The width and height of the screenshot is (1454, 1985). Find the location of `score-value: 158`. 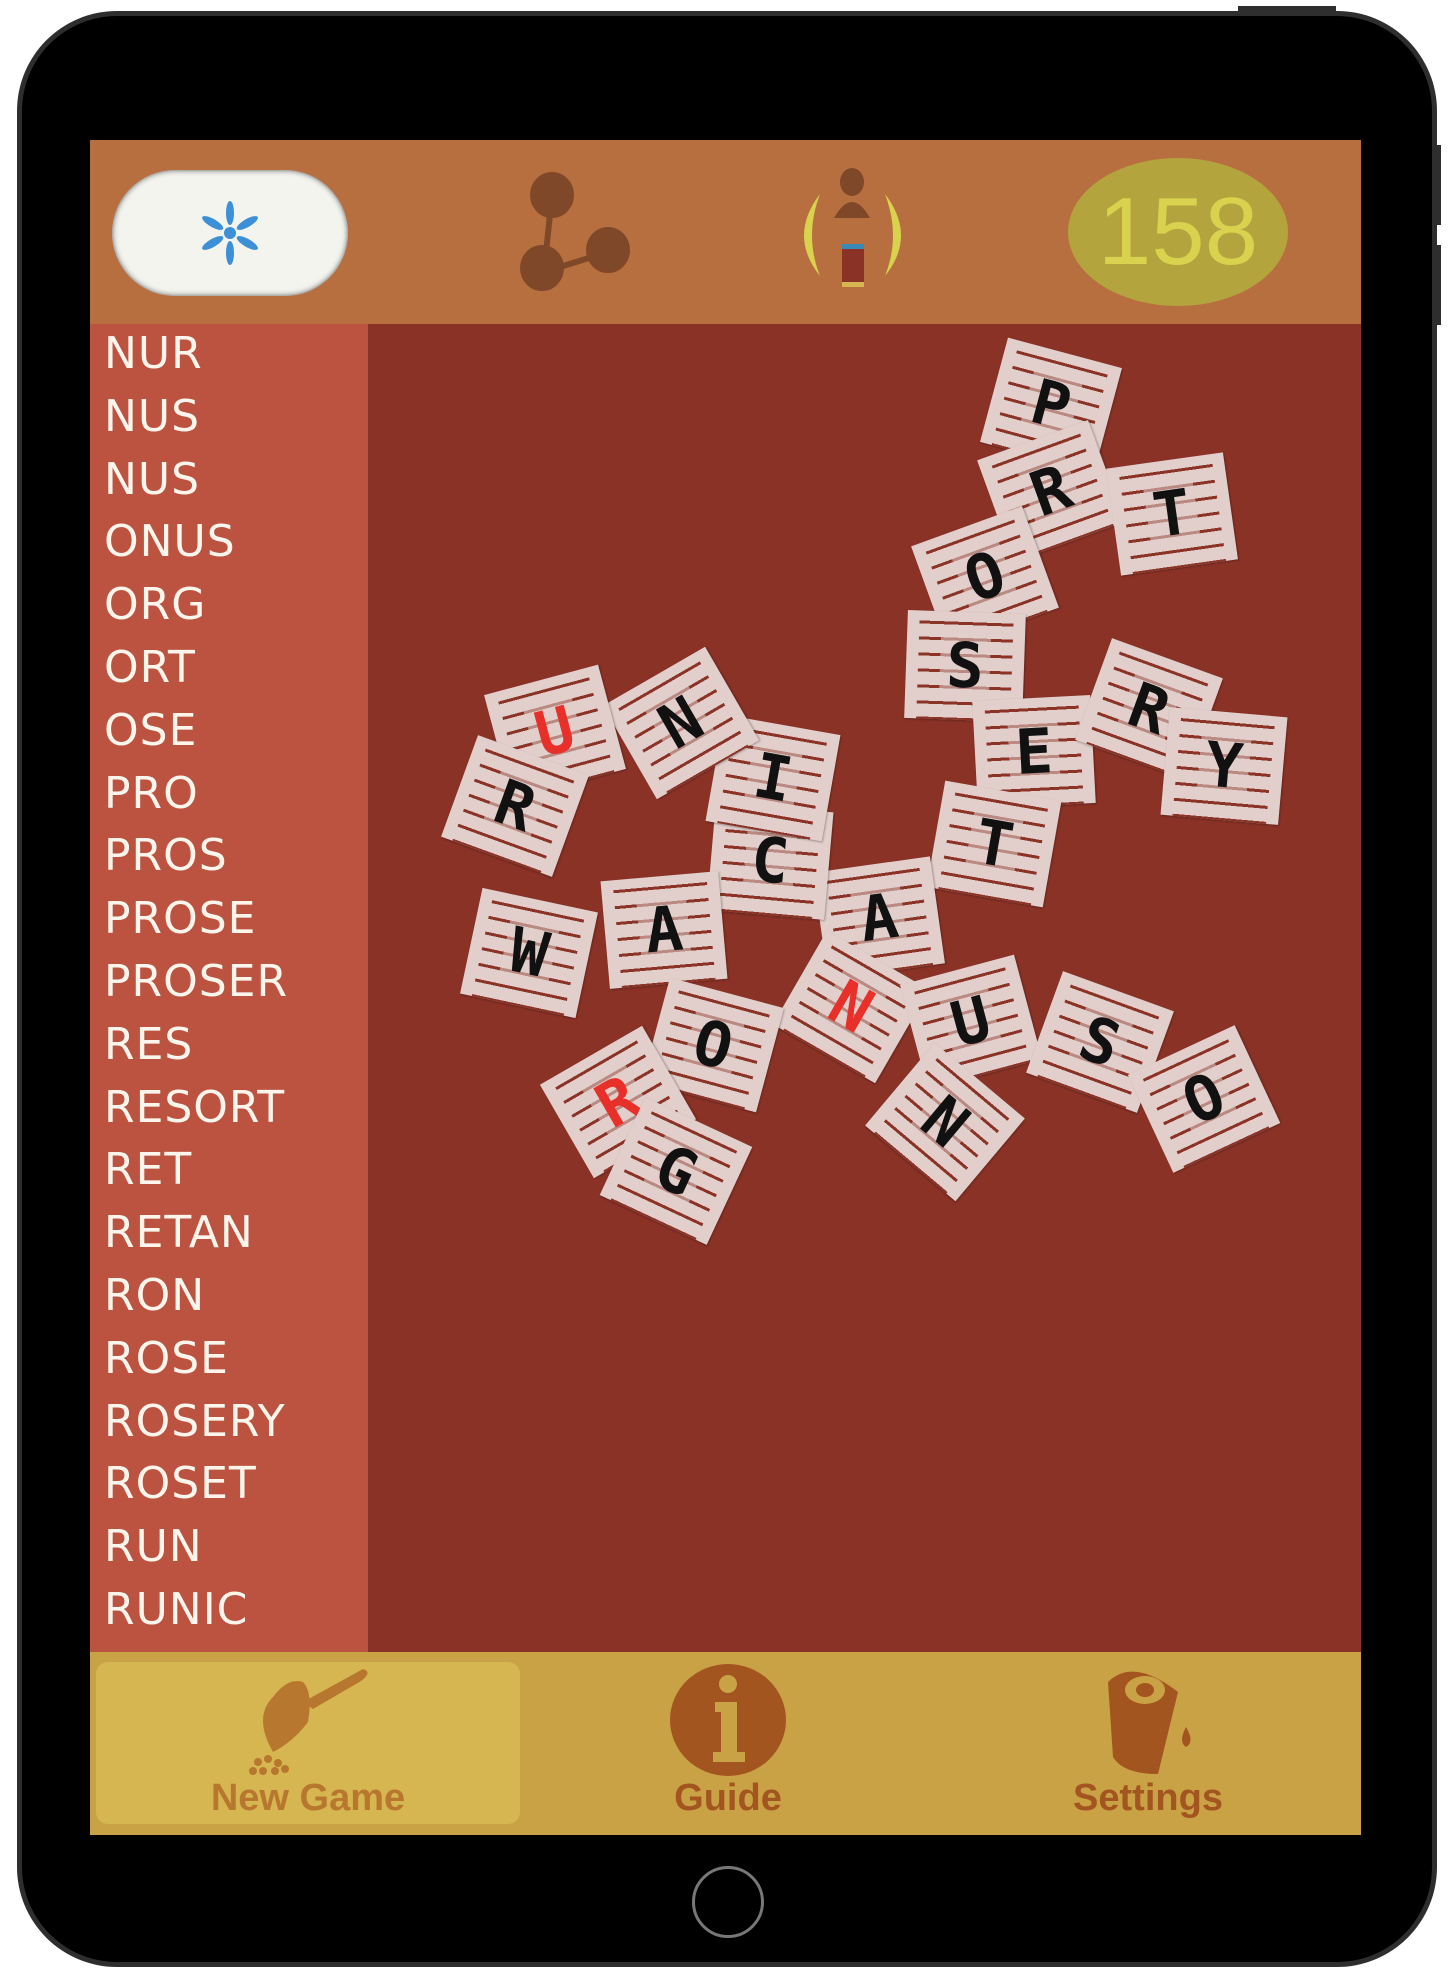

score-value: 158 is located at coordinates (1178, 231).